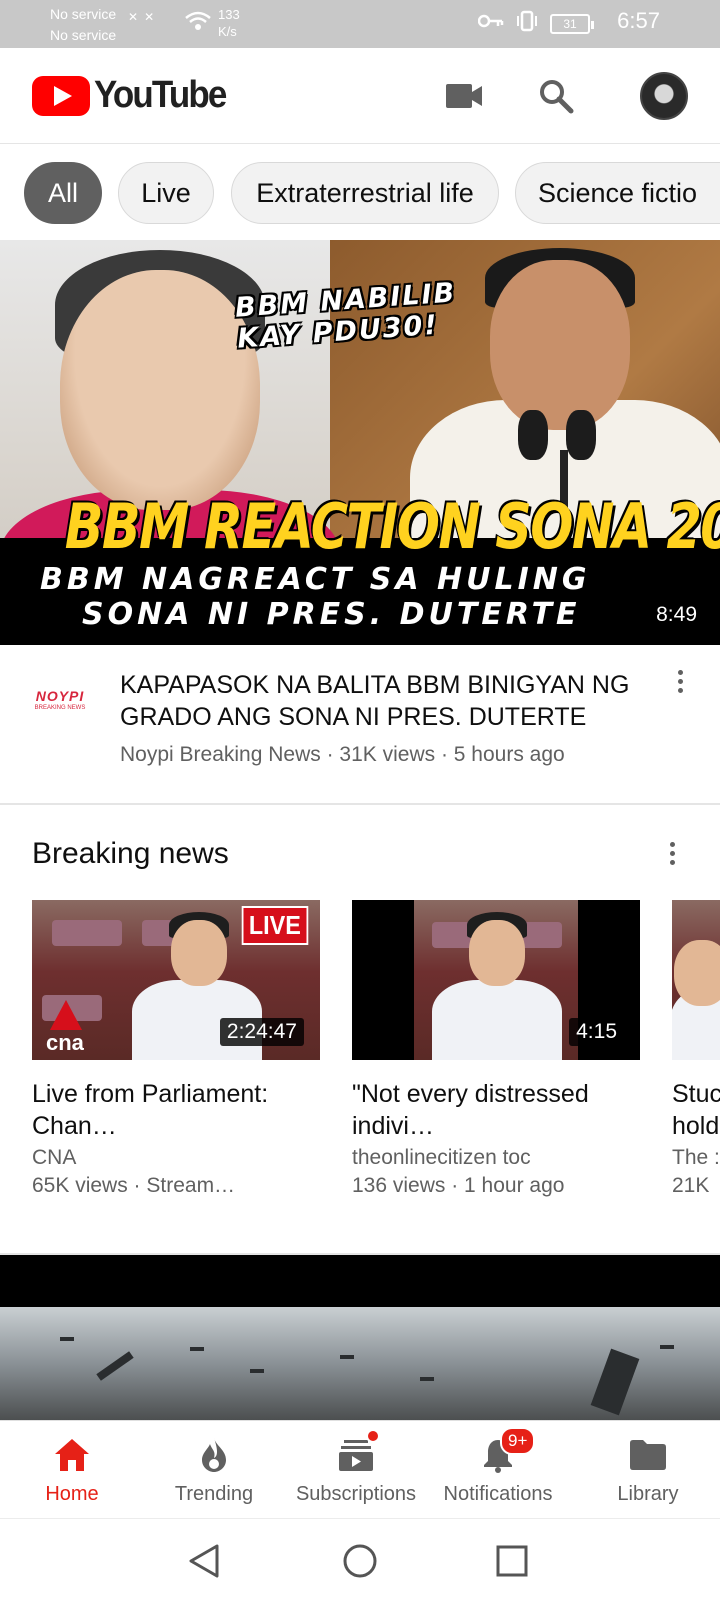  I want to click on video-thumbnail, so click(696, 980).